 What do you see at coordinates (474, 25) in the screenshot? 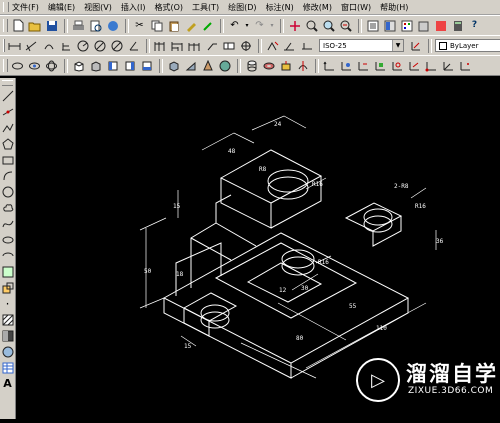
I see `help-icon: ?` at bounding box center [474, 25].